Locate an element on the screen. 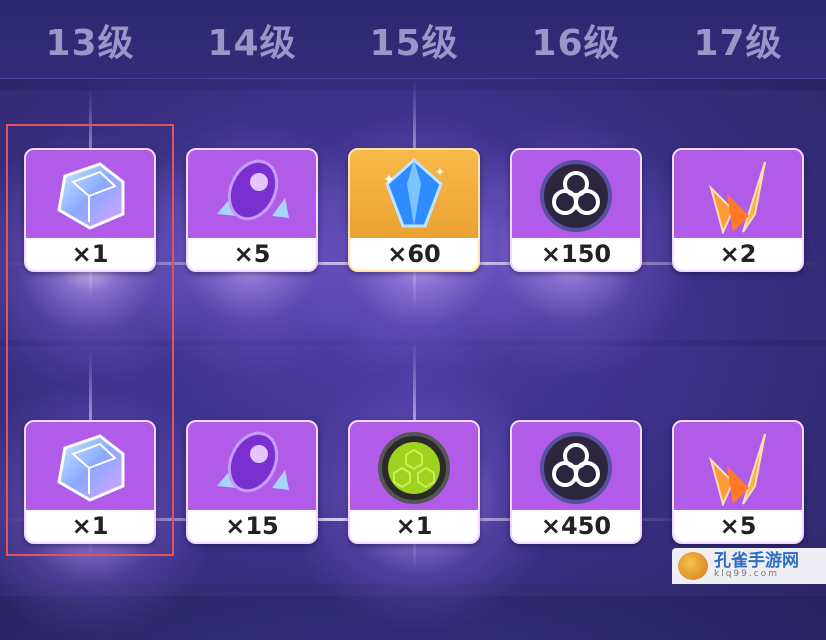  level-label-17: 17级 is located at coordinates (738, 43).